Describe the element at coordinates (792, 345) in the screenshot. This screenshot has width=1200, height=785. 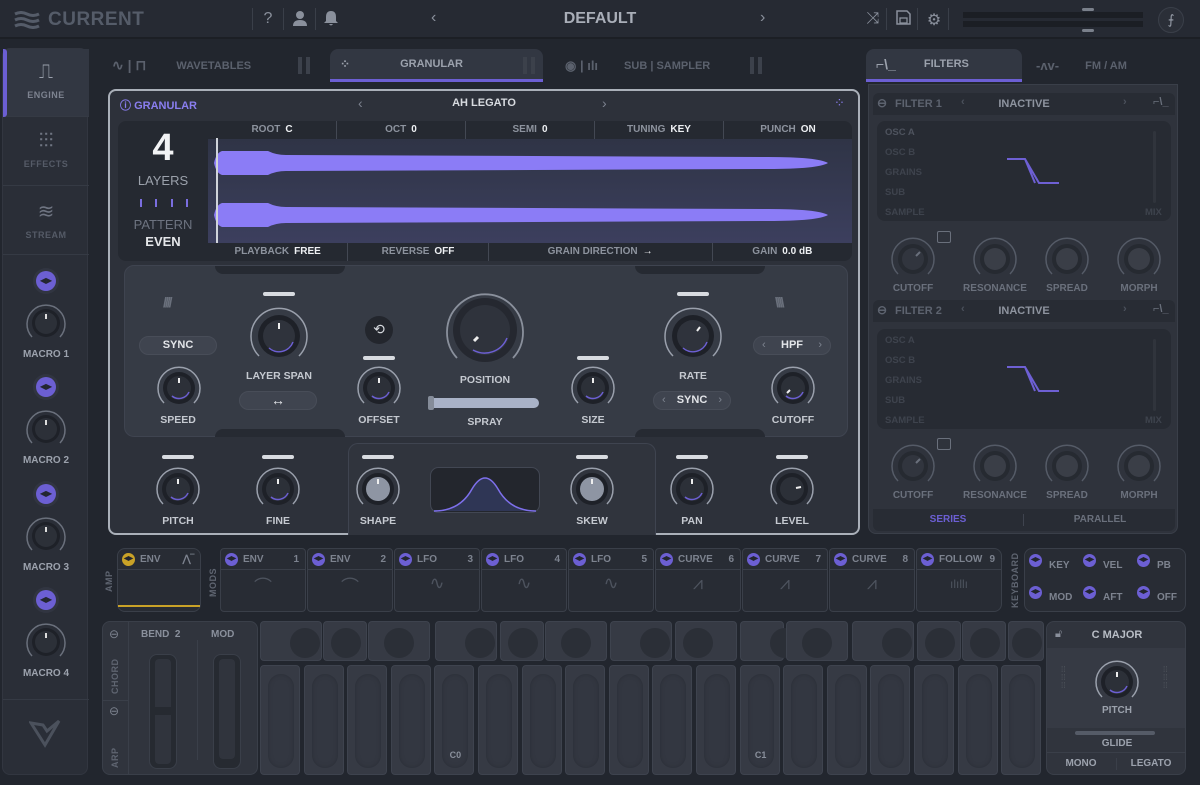
I see `filter-type-selector: ‹ HPF ›` at that location.